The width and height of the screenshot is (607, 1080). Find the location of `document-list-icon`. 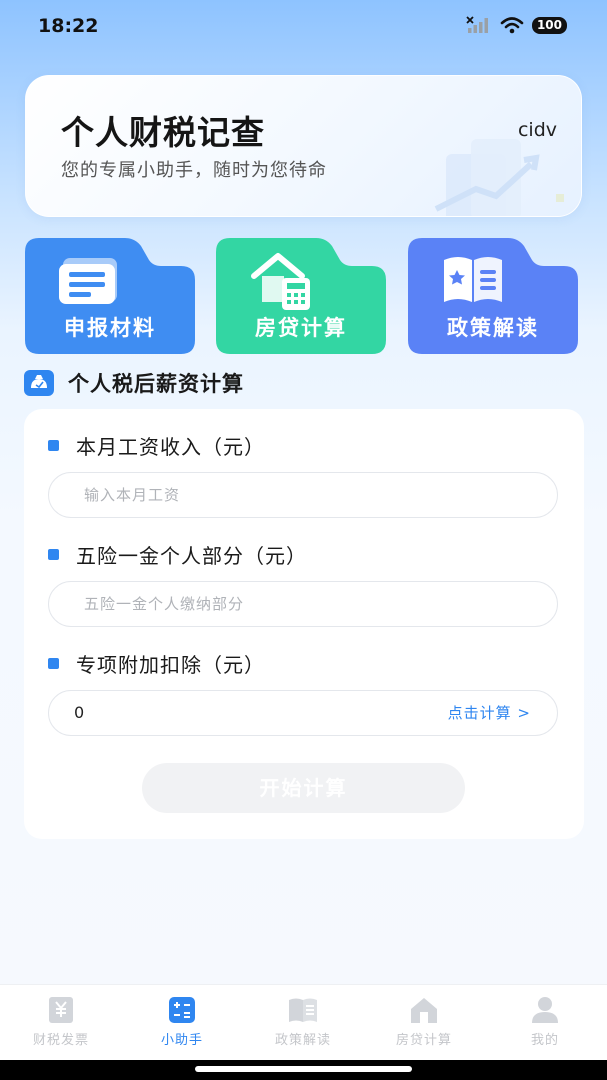

document-list-icon is located at coordinates (88, 281).